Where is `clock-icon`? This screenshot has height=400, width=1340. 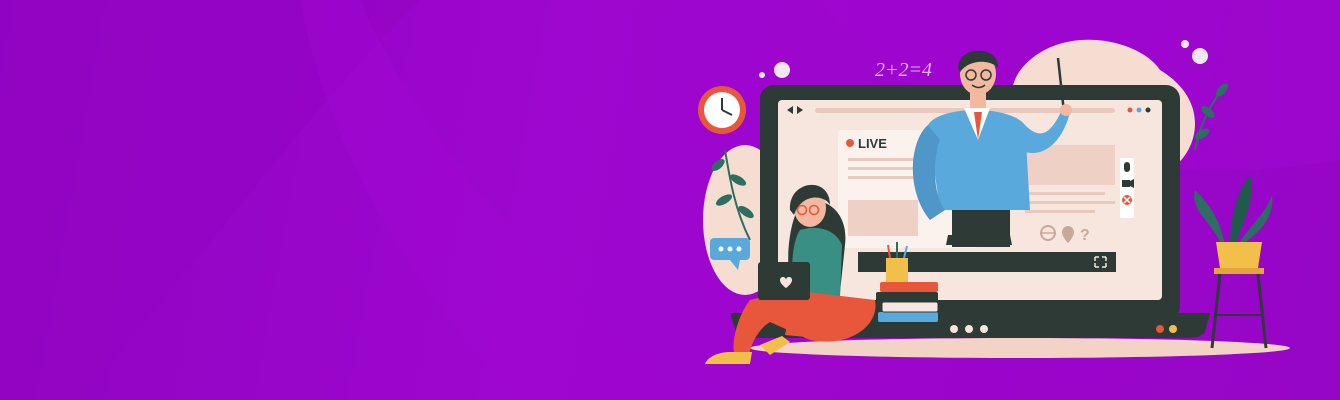
clock-icon is located at coordinates (722, 110).